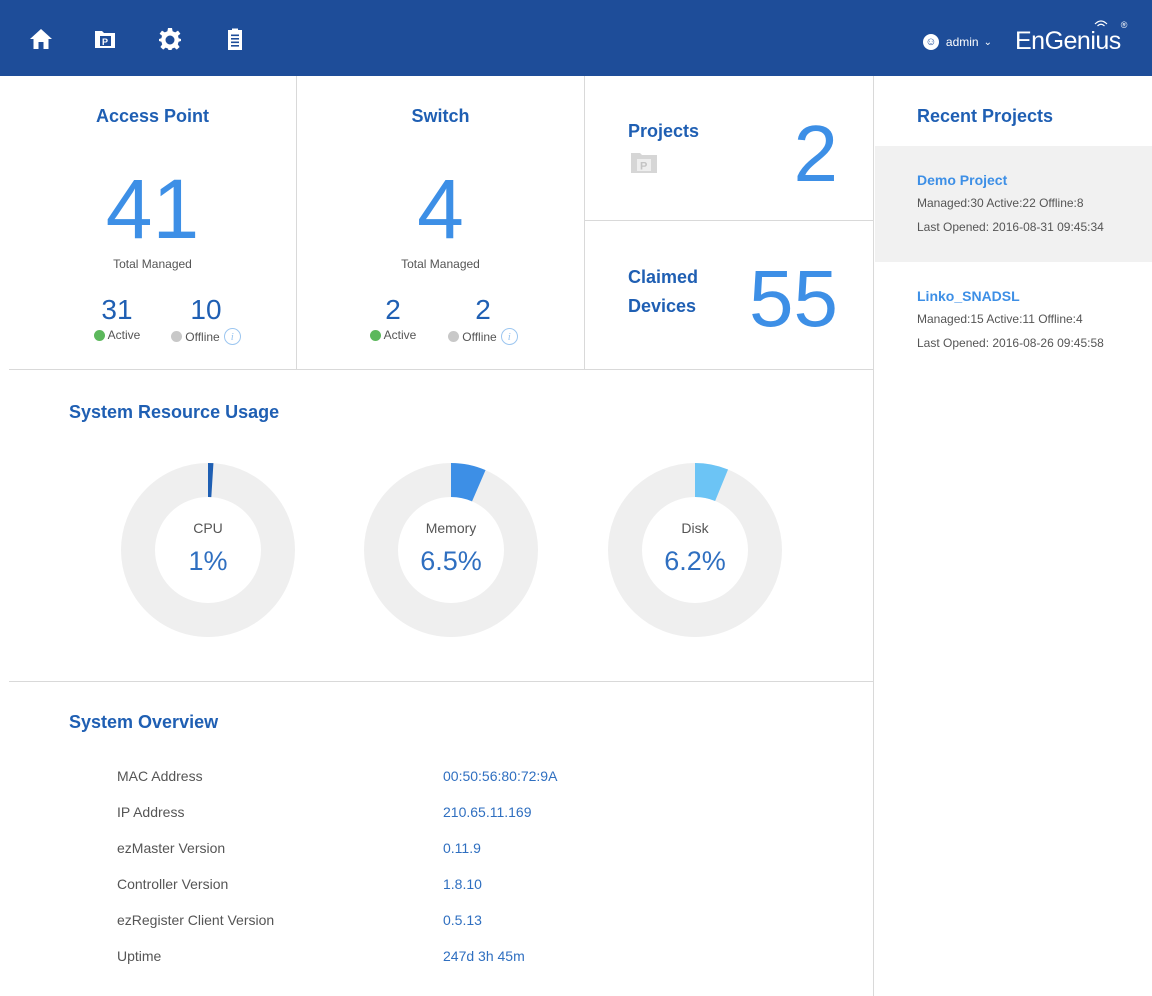 Image resolution: width=1152 pixels, height=996 pixels. What do you see at coordinates (930, 42) in the screenshot?
I see `user-icon: ☺` at bounding box center [930, 42].